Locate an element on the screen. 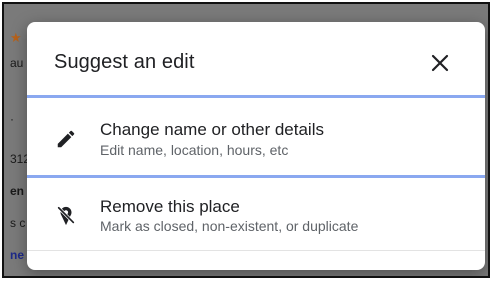 The image size is (494, 283). bg-text-fragment: en is located at coordinates (17, 191).